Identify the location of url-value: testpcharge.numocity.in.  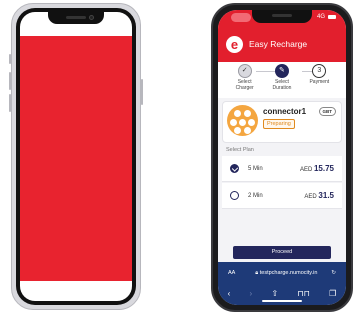
(288, 272).